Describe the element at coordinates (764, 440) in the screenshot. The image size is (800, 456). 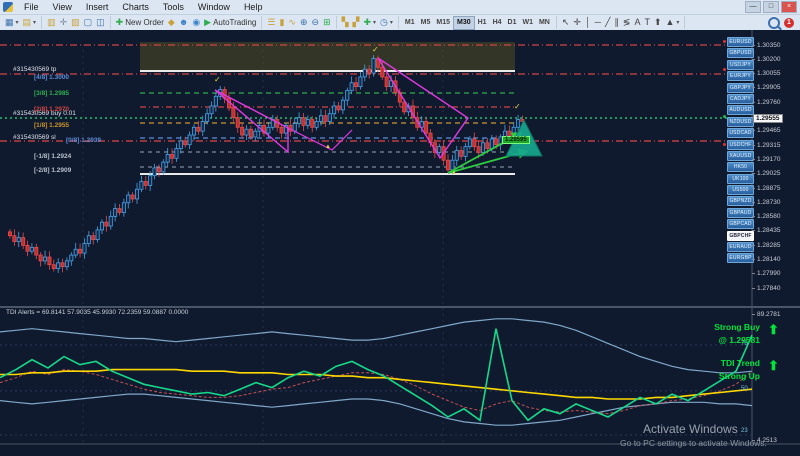
I see `indicator-scale-bottom: 4.2513` at that location.